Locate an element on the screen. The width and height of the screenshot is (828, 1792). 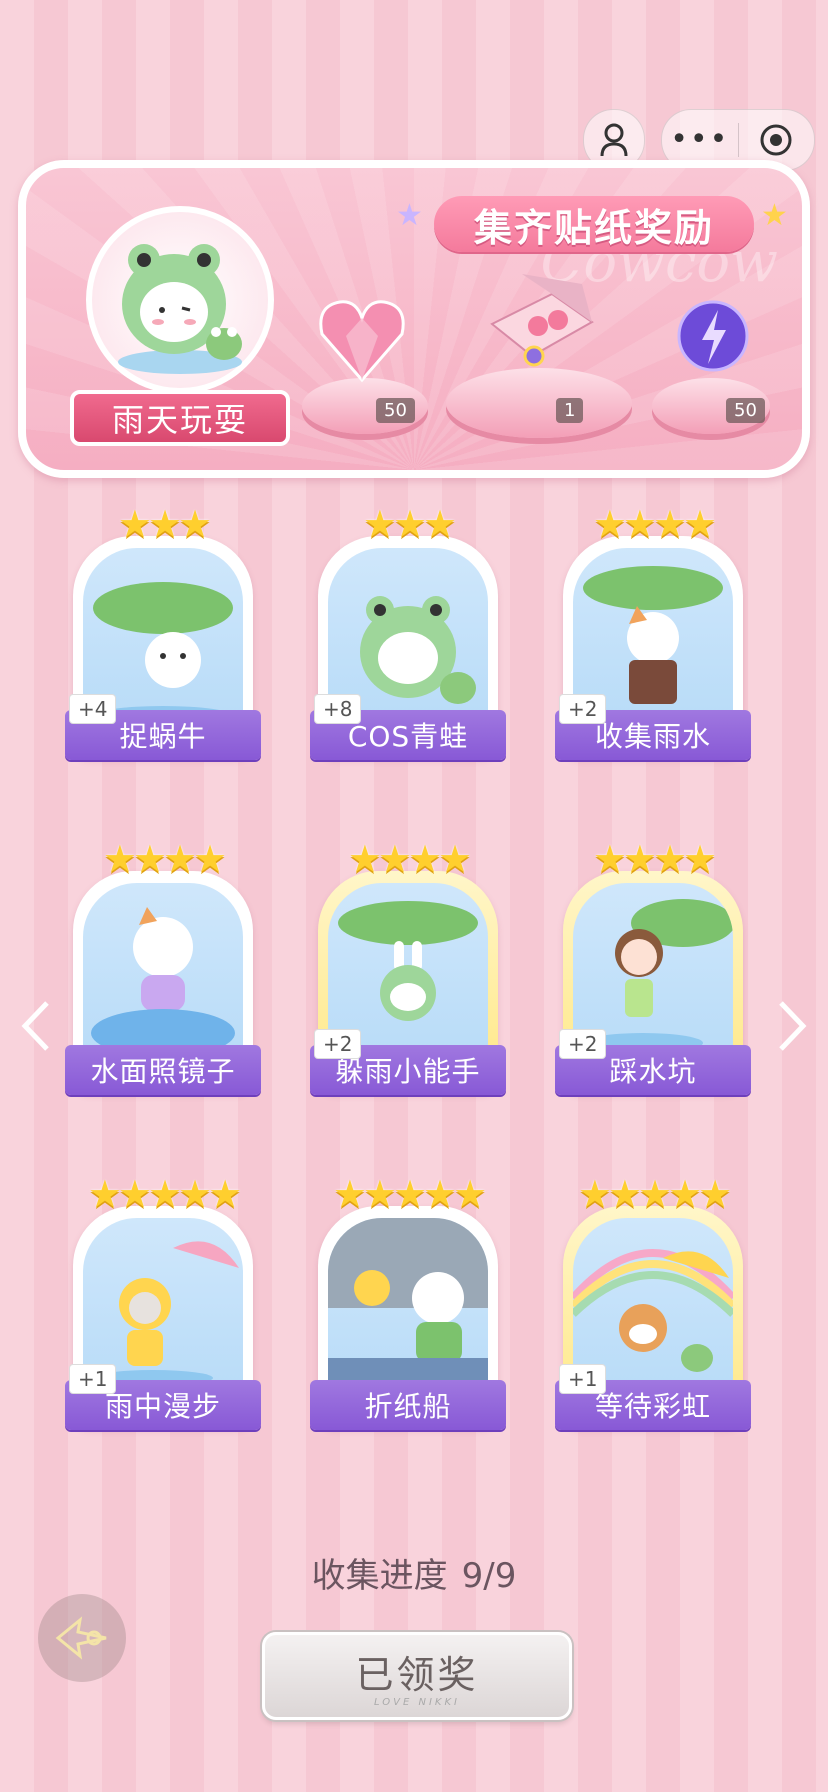
sticker-card: ★★★ 捉蜗牛 +4 is located at coordinates (163, 632).